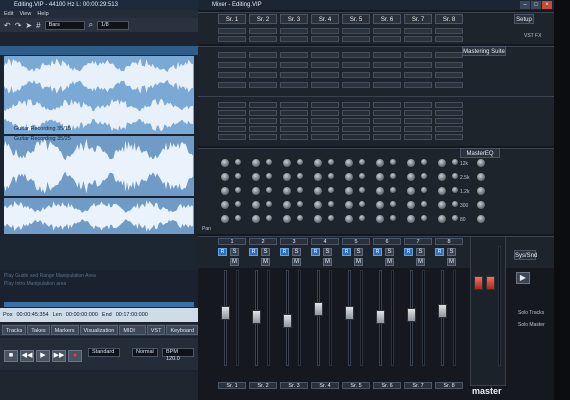  Describe the element at coordinates (325, 385) in the screenshot. I see `channel-name-bottom: Sr. 4` at that location.